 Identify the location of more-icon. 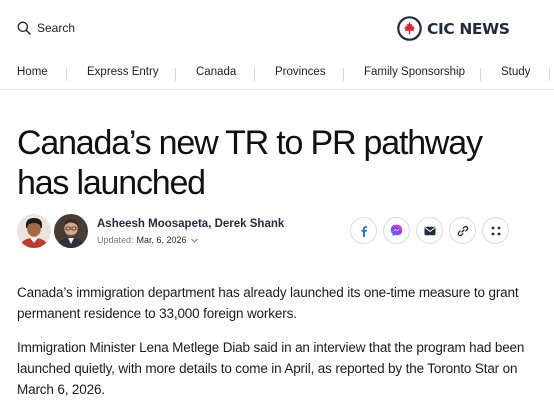
(495, 230).